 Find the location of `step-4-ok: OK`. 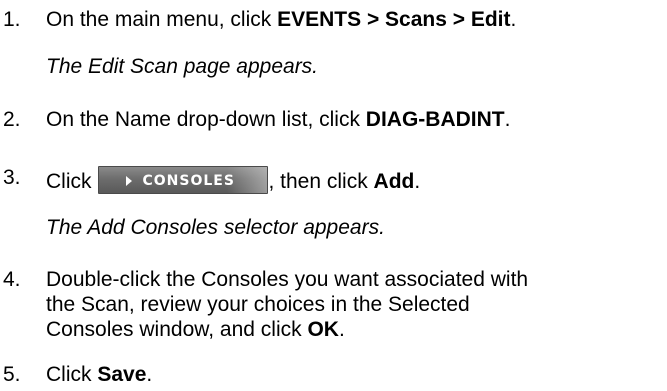

step-4-ok: OK is located at coordinates (323, 329).